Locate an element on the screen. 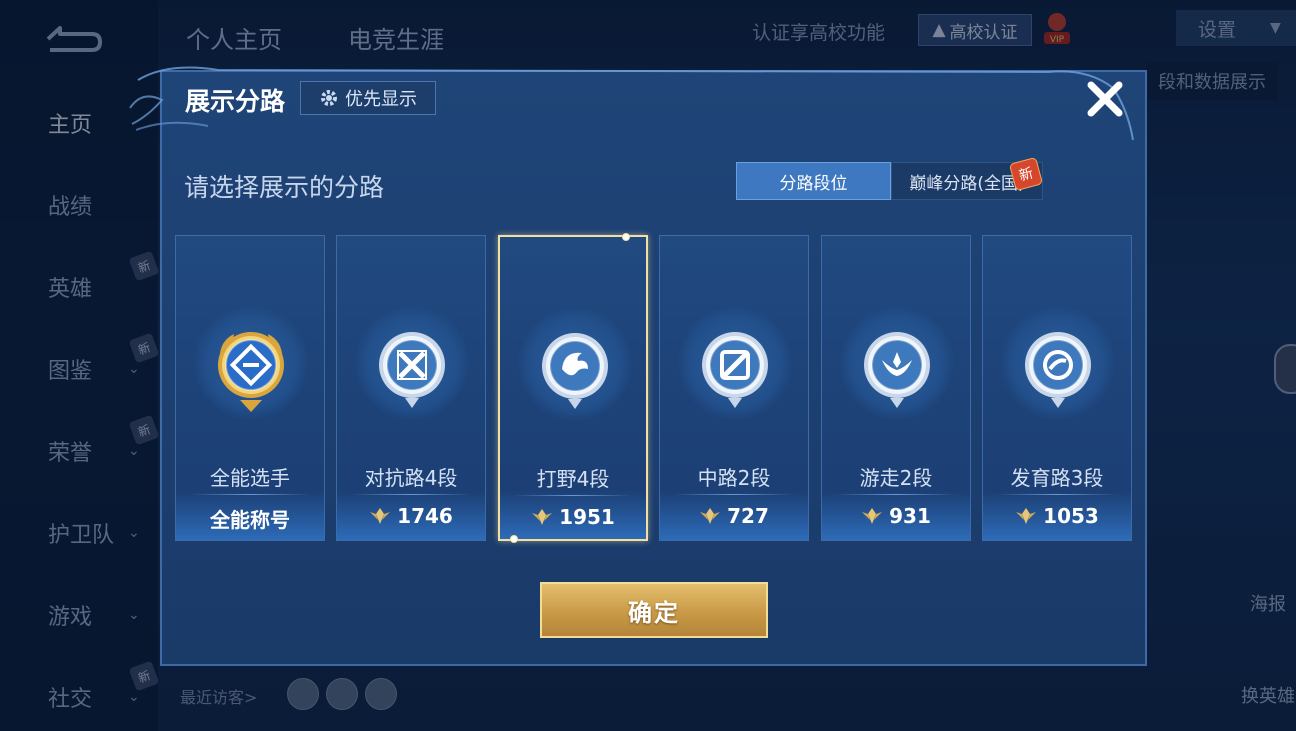 Image resolution: width=1296 pixels, height=731 pixels. lane-score-value: 全能称号 is located at coordinates (250, 520).